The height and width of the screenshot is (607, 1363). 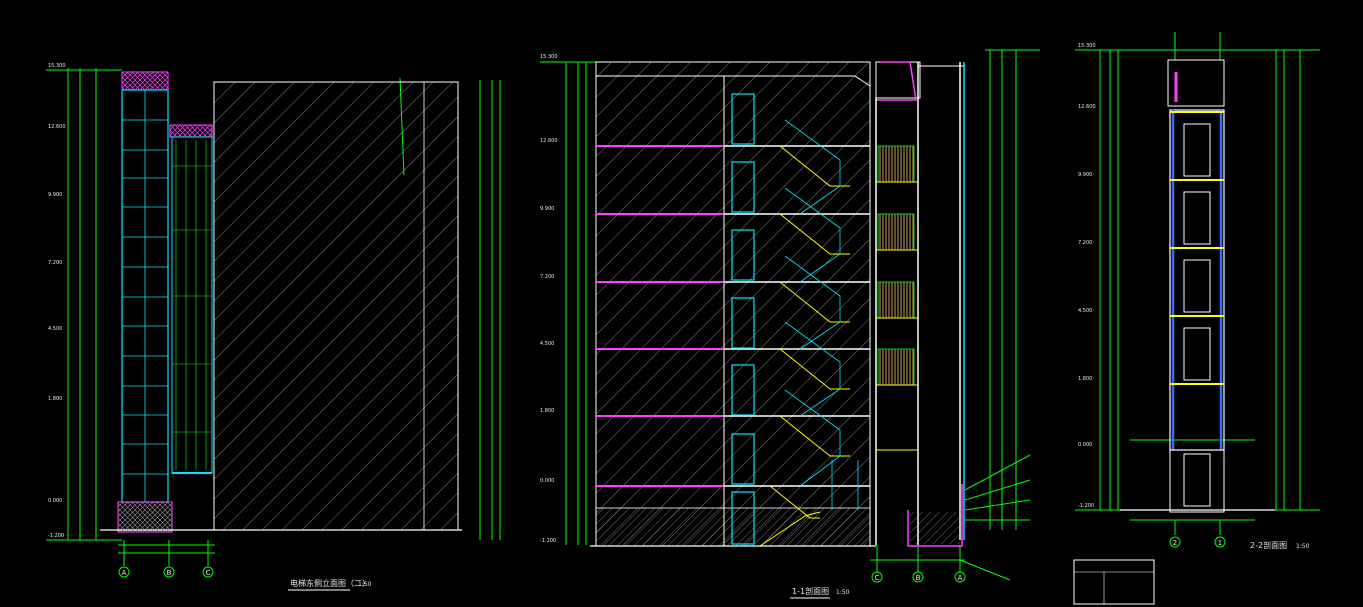 What do you see at coordinates (1197, 481) in the screenshot?
I see `right-pit` at bounding box center [1197, 481].